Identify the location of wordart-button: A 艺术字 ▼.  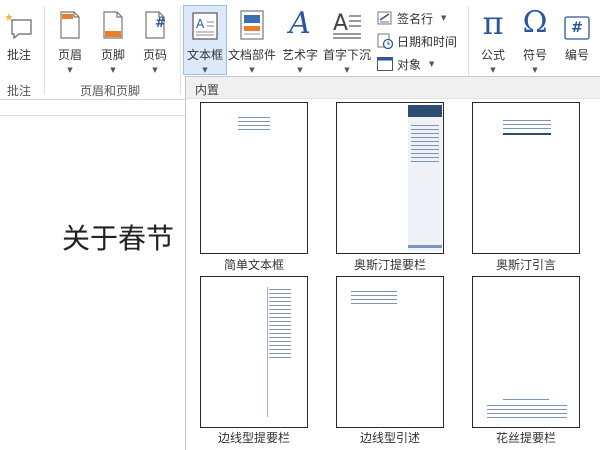
(300, 40).